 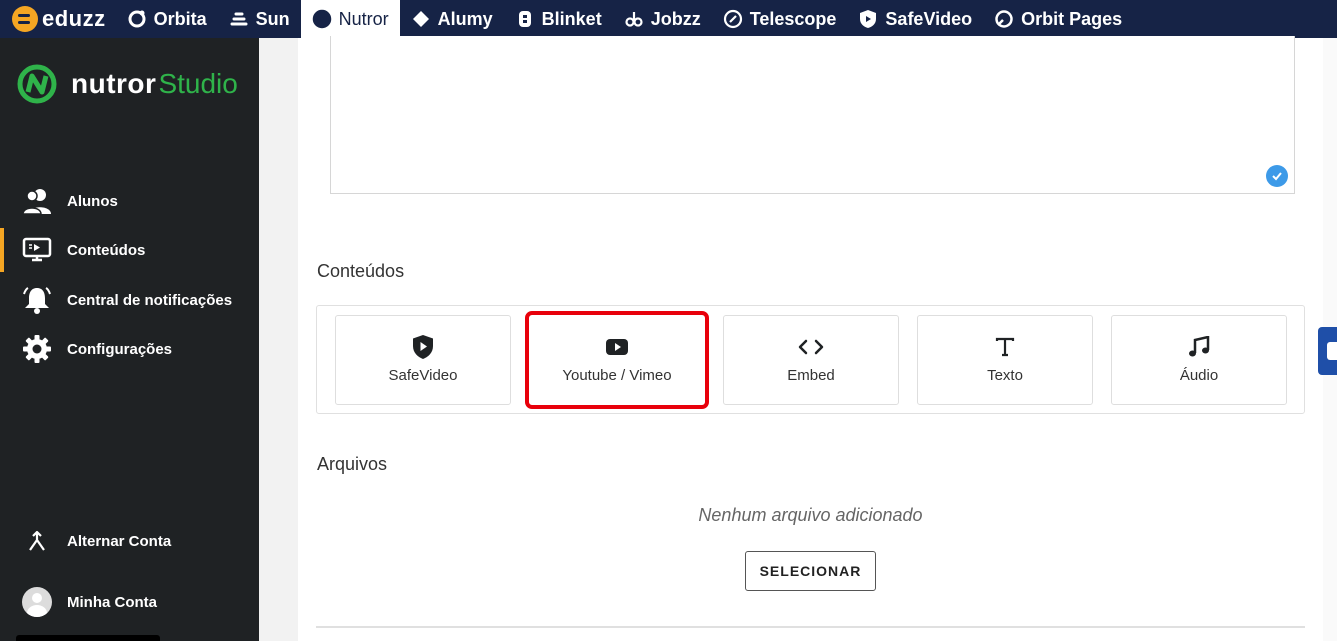 What do you see at coordinates (120, 349) in the screenshot?
I see `sidebar-item-label: Configurações` at bounding box center [120, 349].